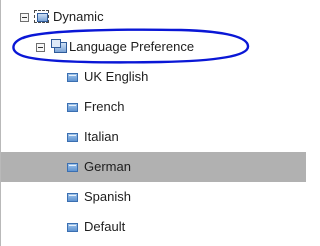 This screenshot has width=320, height=246. Describe the element at coordinates (41, 16) in the screenshot. I see `dynamic-container-icon` at that location.